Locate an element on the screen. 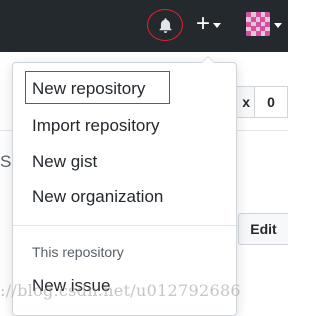  import-repository-menu-item: Import repository is located at coordinates (96, 126).